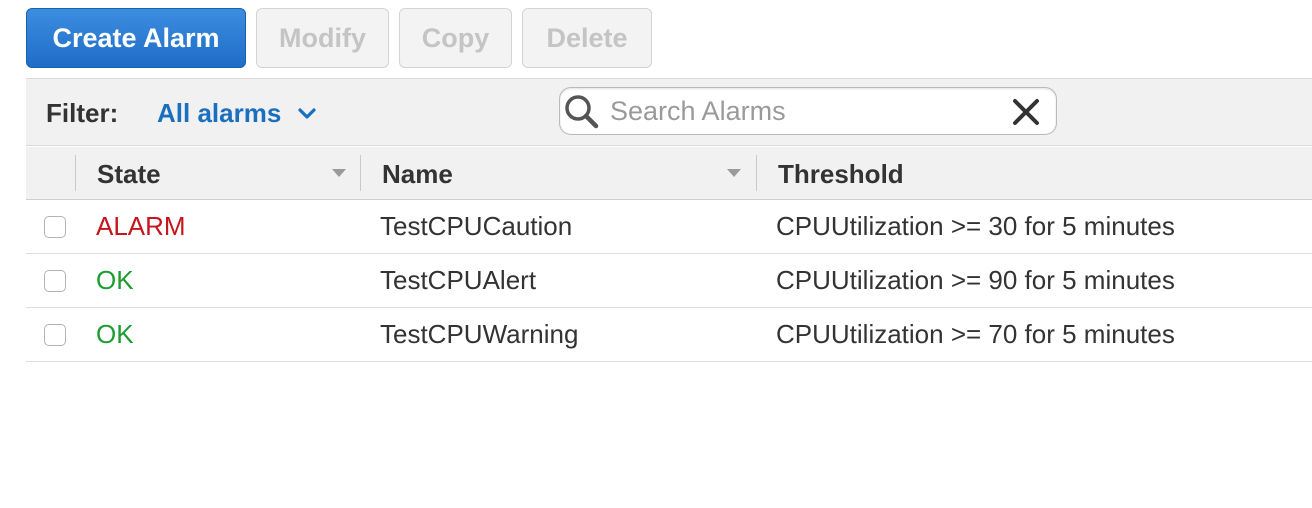 The image size is (1312, 508). What do you see at coordinates (975, 280) in the screenshot?
I see `alarm-threshold: CPUUtilization >= 90 for 5 minutes` at bounding box center [975, 280].